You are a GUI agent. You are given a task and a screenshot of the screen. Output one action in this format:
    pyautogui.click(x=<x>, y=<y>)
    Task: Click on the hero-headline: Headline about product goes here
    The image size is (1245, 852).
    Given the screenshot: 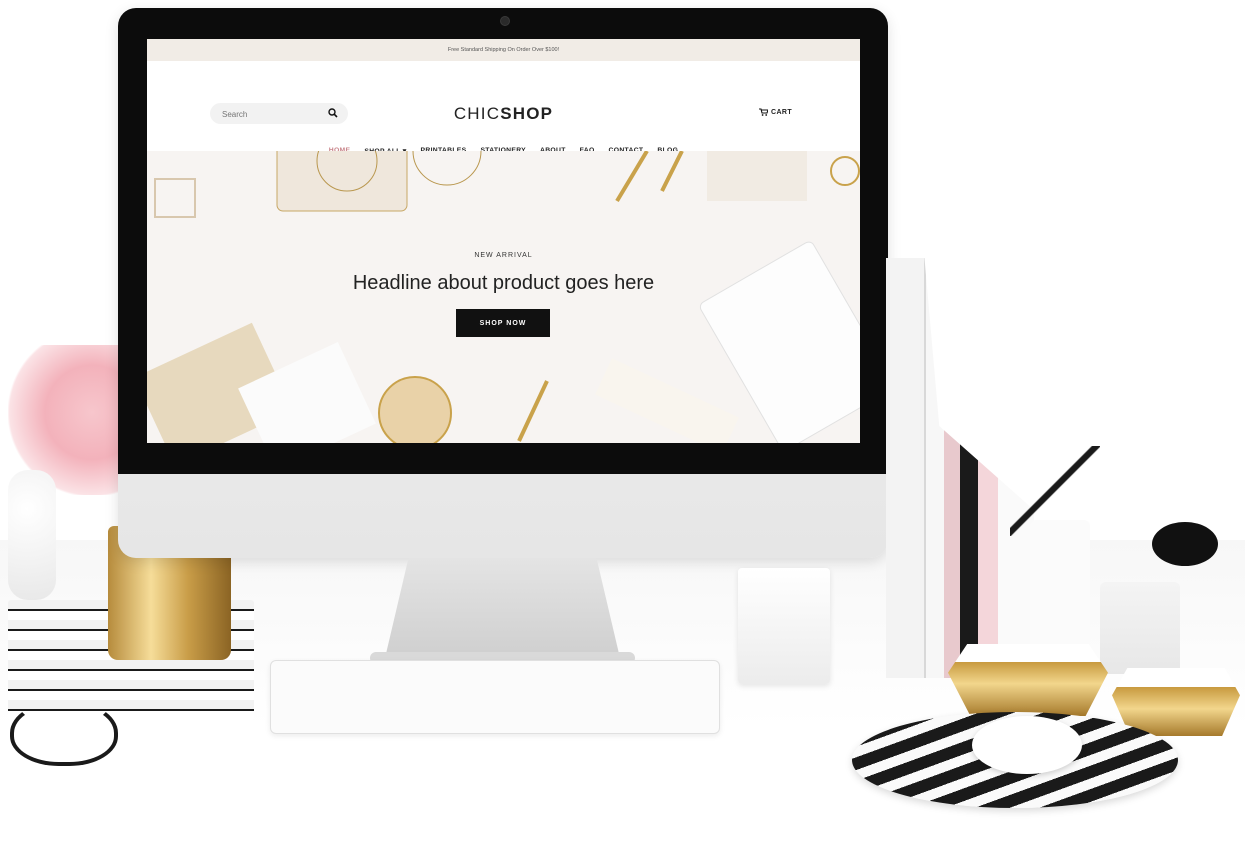 What is the action you would take?
    pyautogui.click(x=503, y=283)
    